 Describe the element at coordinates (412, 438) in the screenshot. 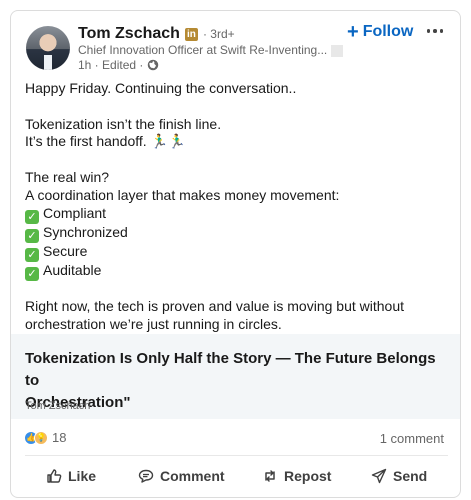

I see `comment-count-link: 1 comment` at that location.